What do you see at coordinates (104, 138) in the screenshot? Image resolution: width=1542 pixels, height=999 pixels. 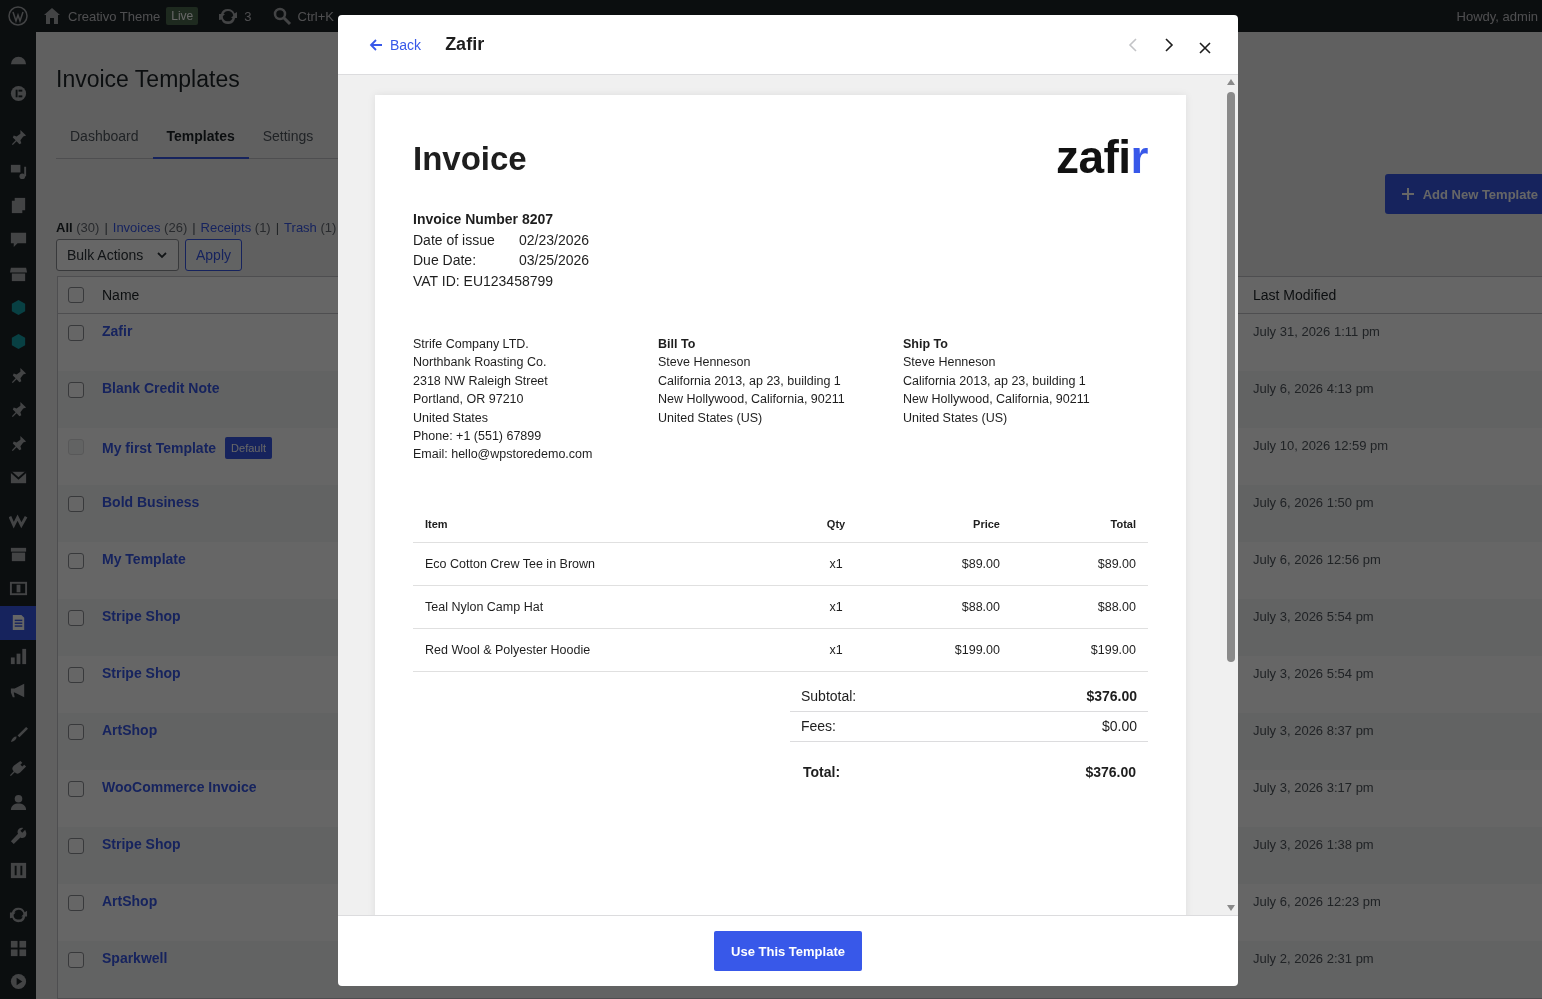 I see `tab: Dashboard` at bounding box center [104, 138].